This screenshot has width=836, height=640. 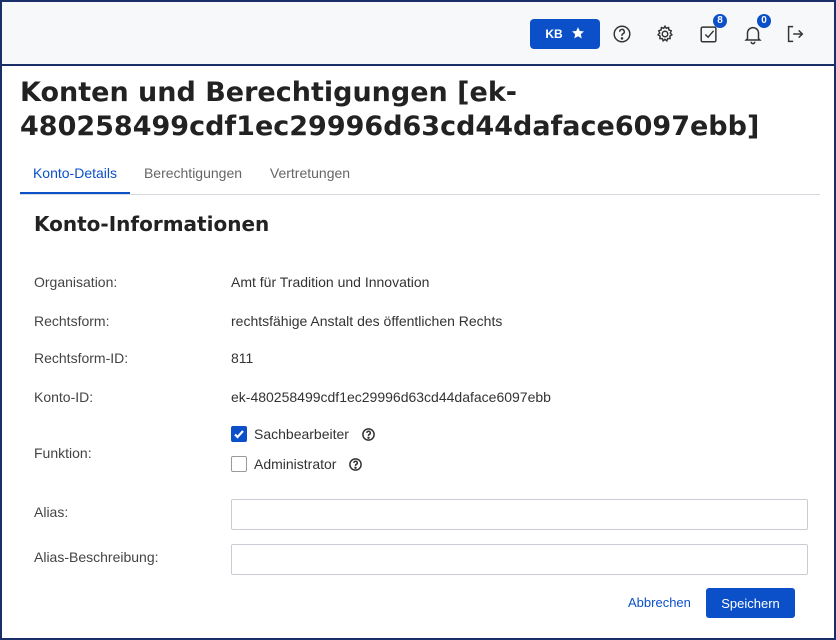 What do you see at coordinates (64, 397) in the screenshot?
I see `konto-id-label: Konto-ID:` at bounding box center [64, 397].